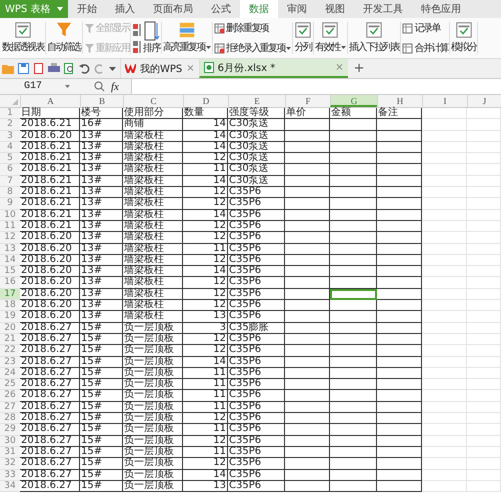  What do you see at coordinates (10, 192) in the screenshot?
I see `row-header: 8` at bounding box center [10, 192].